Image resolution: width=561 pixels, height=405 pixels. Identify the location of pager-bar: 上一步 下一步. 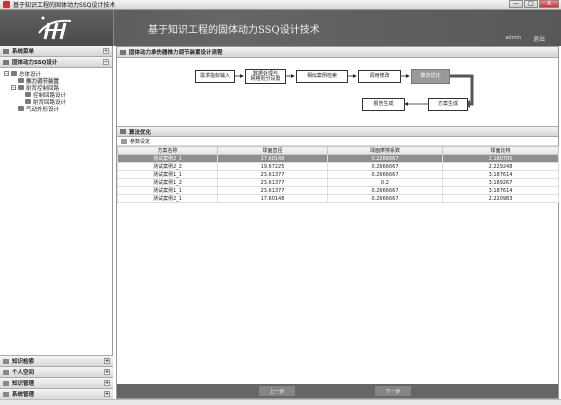
(337, 391).